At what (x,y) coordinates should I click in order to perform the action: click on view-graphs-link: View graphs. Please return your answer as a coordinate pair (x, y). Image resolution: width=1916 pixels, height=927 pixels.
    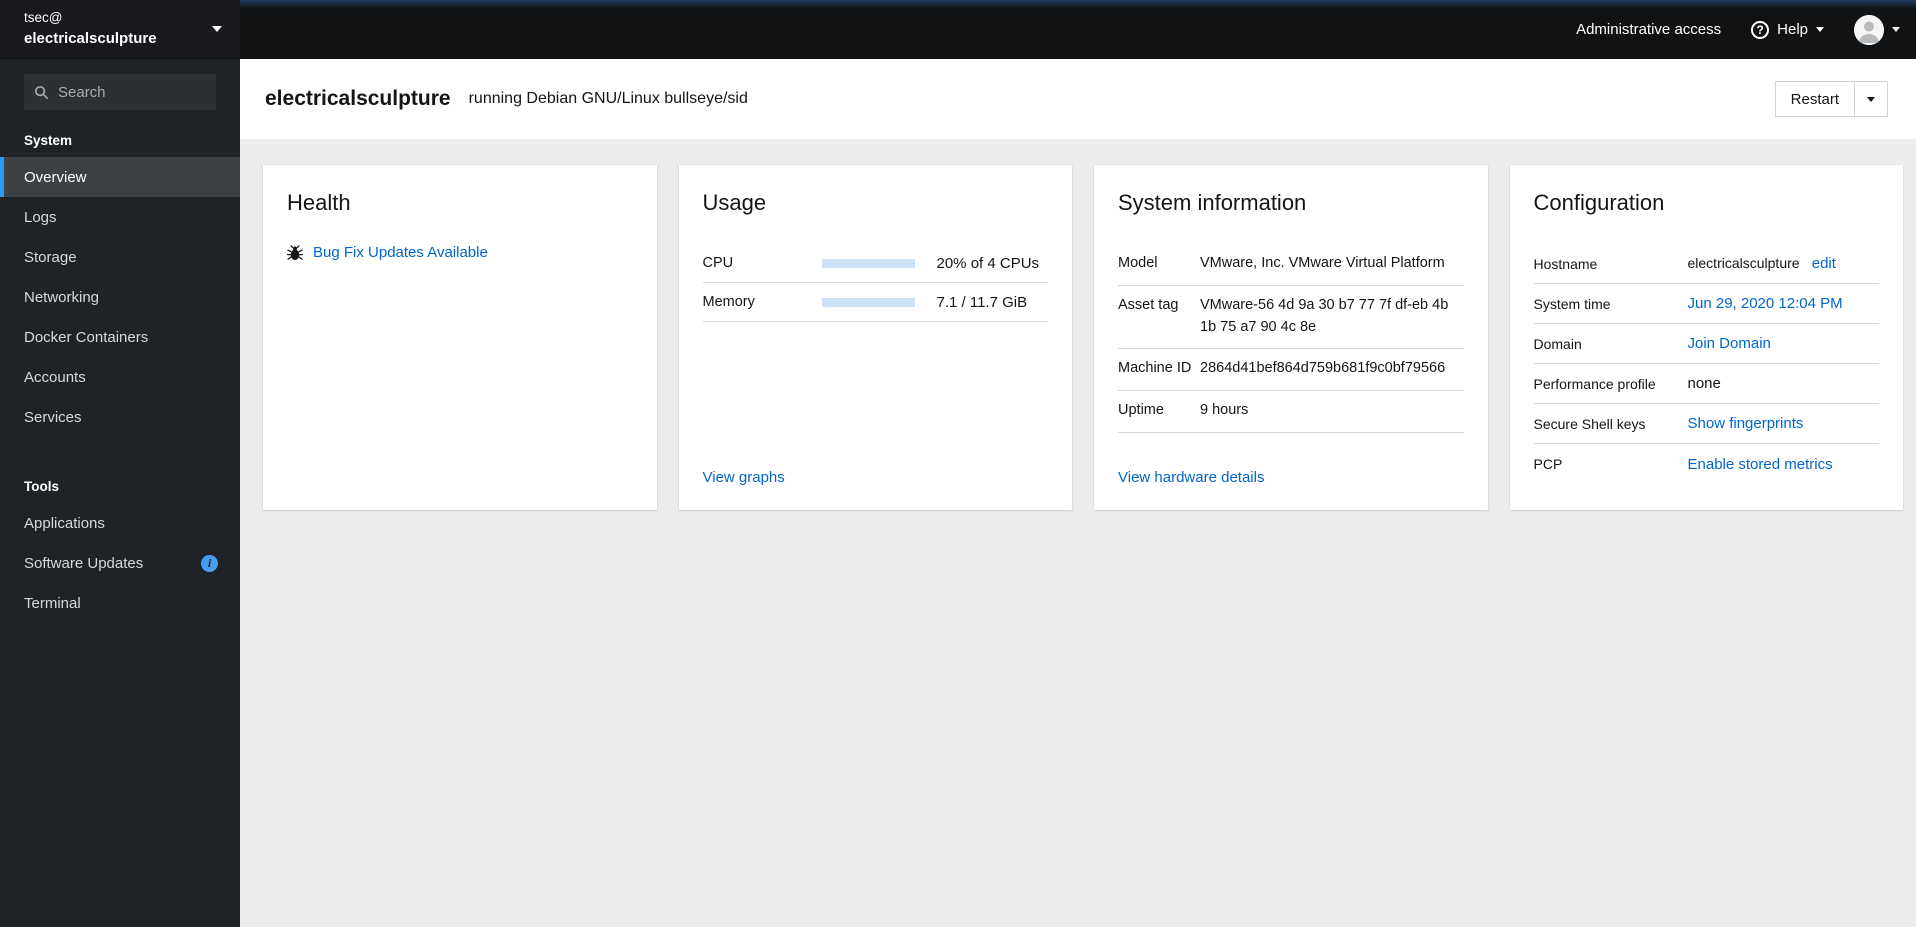
    Looking at the image, I should click on (876, 477).